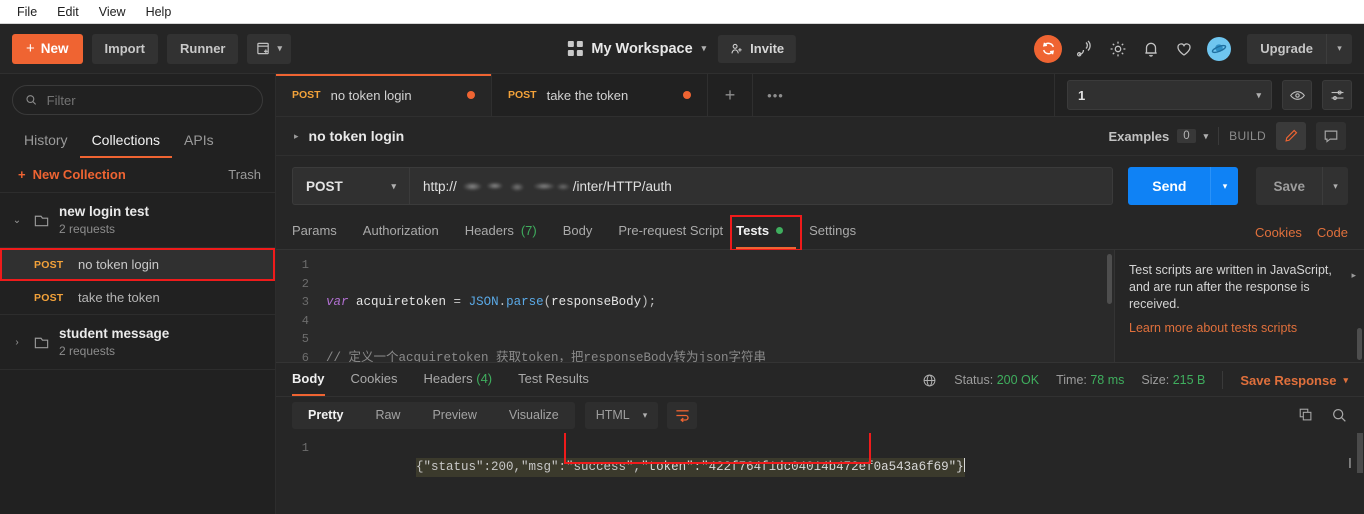  I want to click on response-tab-cookies: Cookies, so click(374, 383).